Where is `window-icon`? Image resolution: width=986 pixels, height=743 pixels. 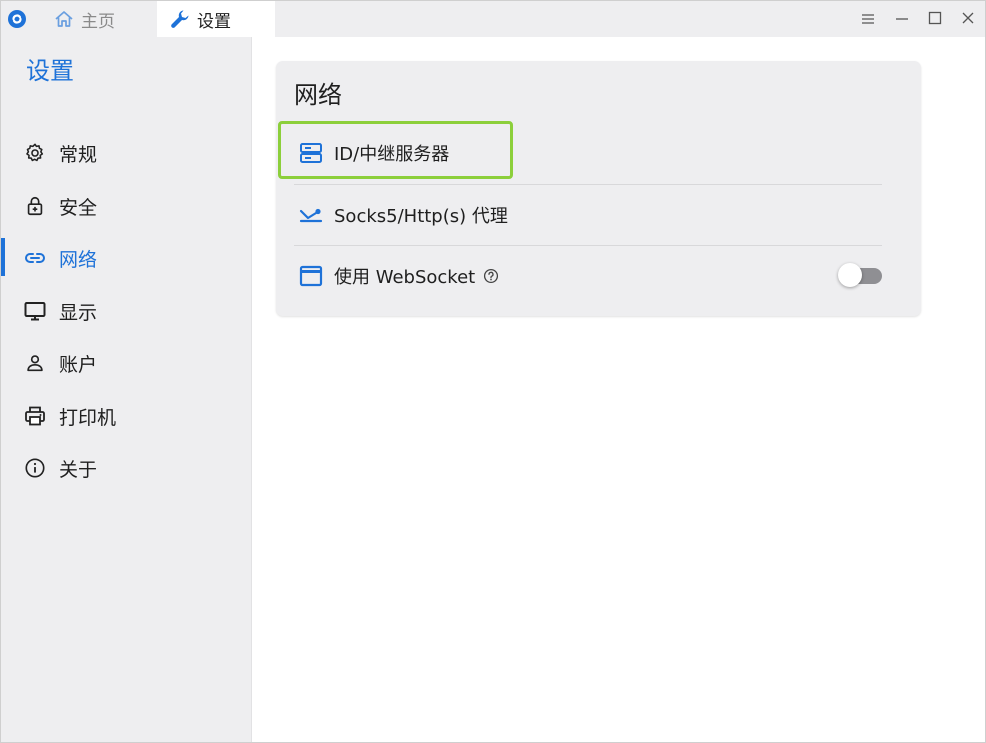 window-icon is located at coordinates (311, 276).